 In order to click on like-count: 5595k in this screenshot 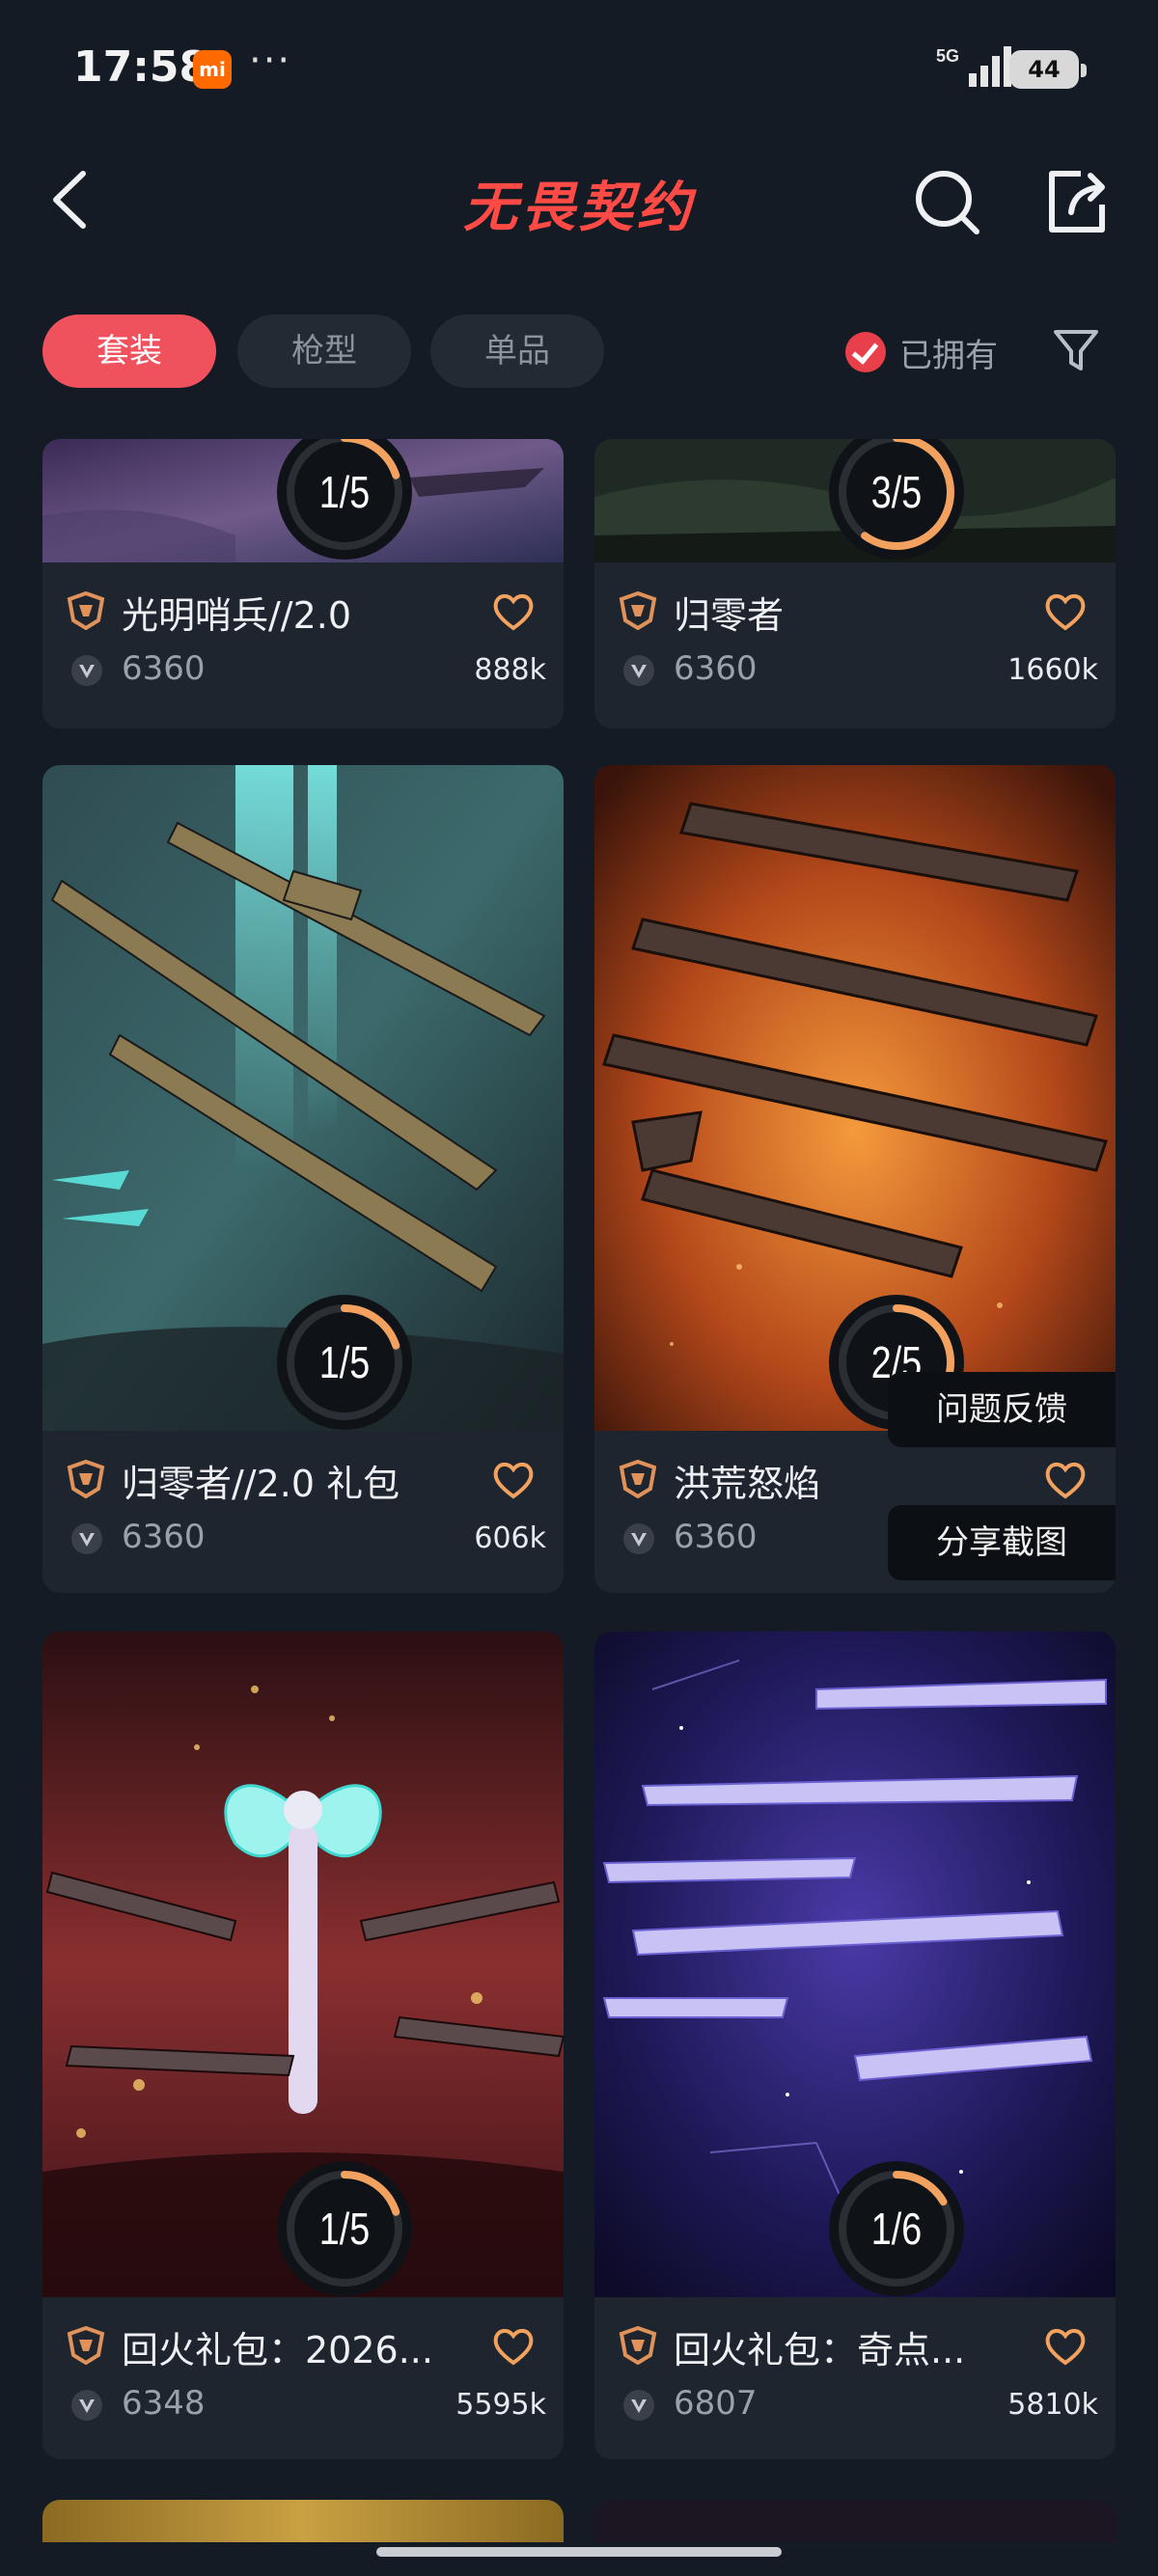, I will do `click(500, 2405)`.